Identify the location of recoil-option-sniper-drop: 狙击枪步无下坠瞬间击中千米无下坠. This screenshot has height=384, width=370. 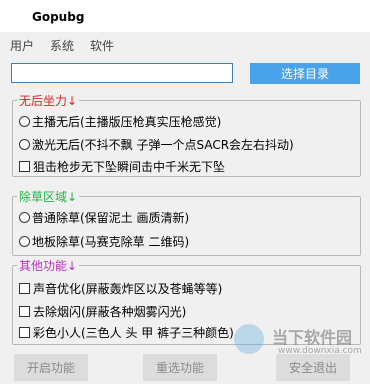
(122, 166).